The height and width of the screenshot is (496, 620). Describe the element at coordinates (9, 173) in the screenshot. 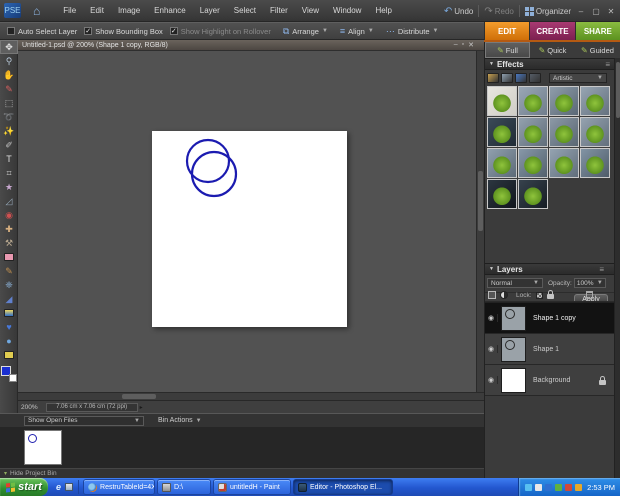

I see `crop-tool: ⌗` at that location.